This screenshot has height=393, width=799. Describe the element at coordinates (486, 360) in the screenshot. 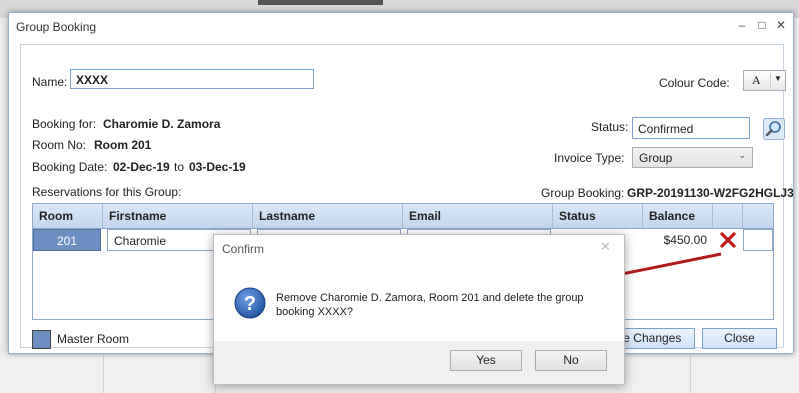

I see `yes-button: Yes` at that location.